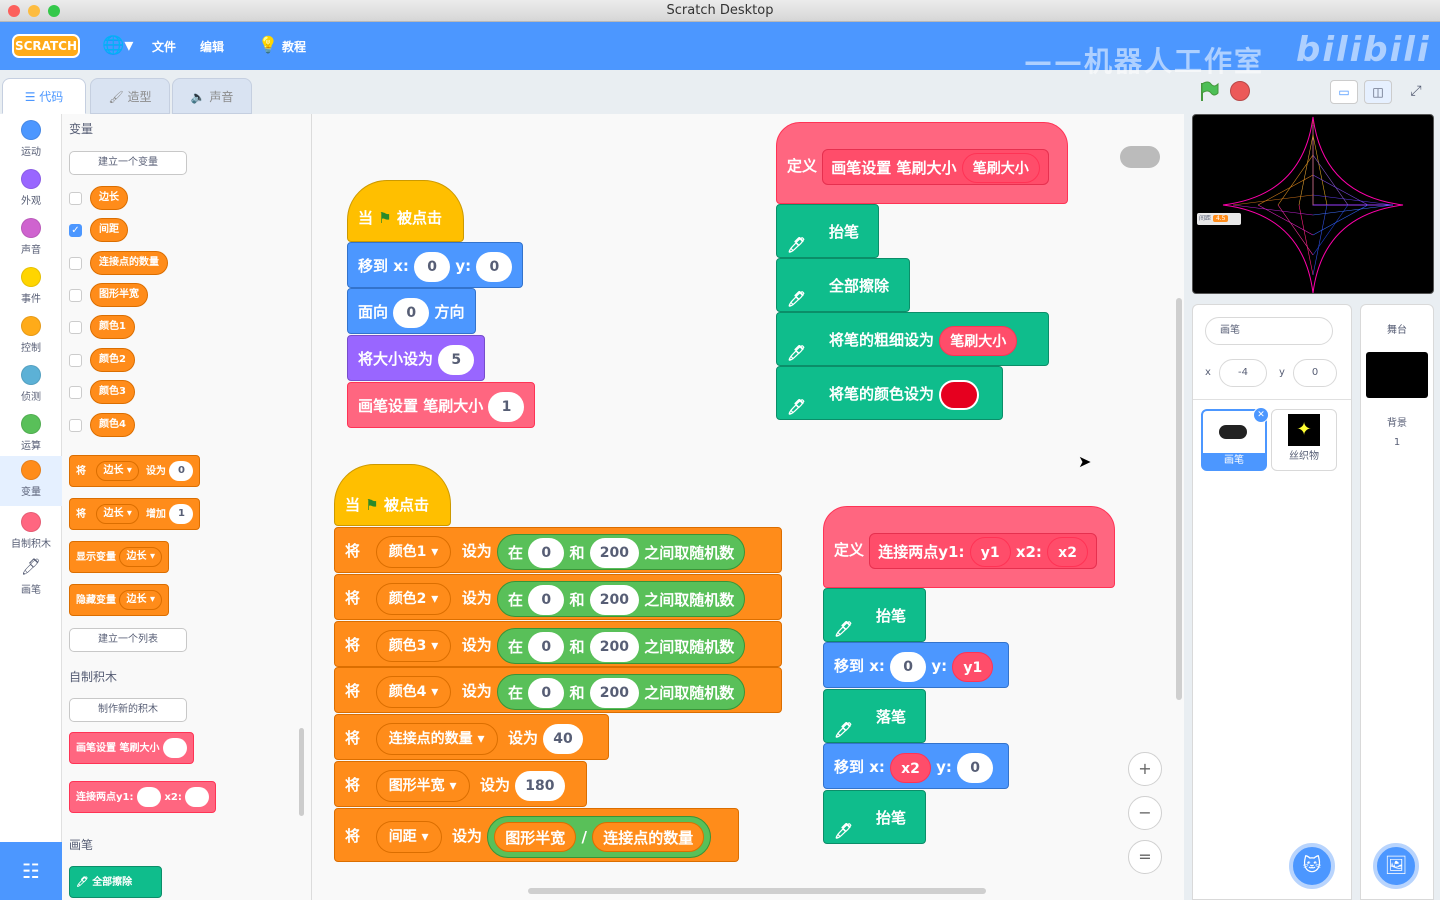 The height and width of the screenshot is (900, 1440). What do you see at coordinates (1261, 415) in the screenshot?
I see `delete-sprite-icon: ✕` at bounding box center [1261, 415].